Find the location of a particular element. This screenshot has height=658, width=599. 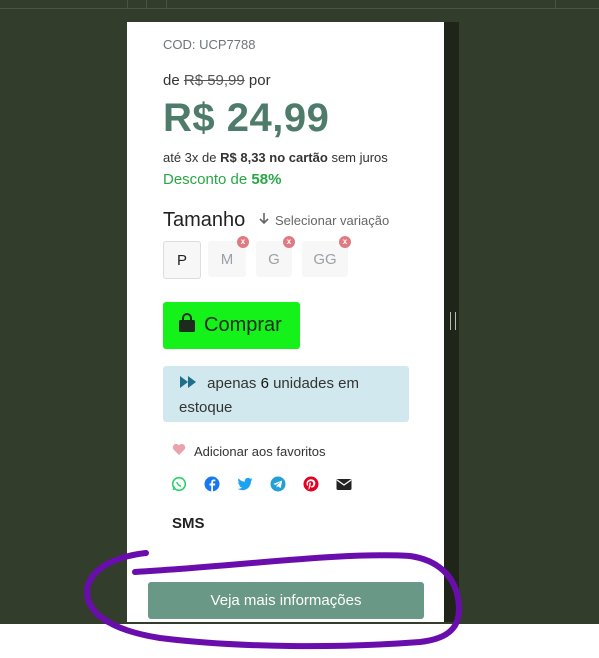

stock-suffix: unidades em is located at coordinates (316, 383).